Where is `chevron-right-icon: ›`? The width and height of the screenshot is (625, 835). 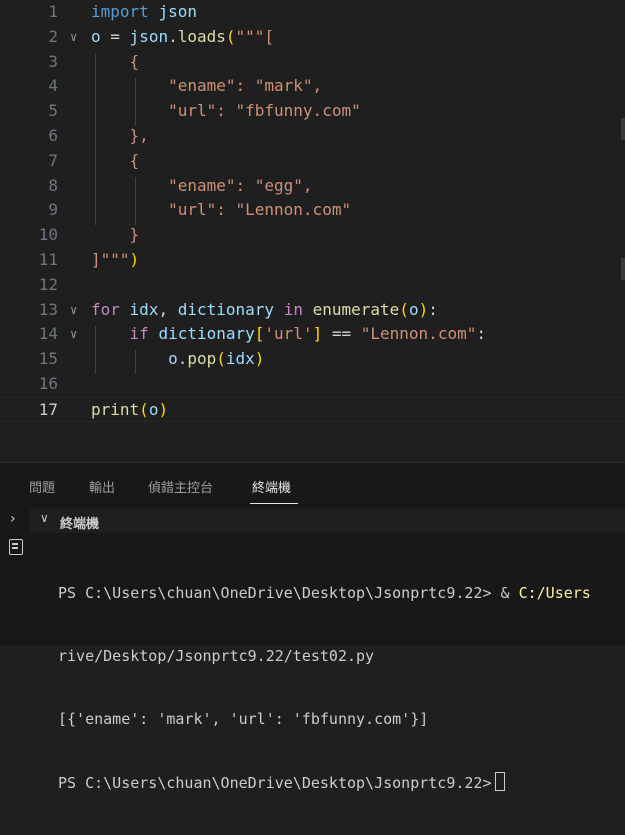
chevron-right-icon: › is located at coordinates (13, 519).